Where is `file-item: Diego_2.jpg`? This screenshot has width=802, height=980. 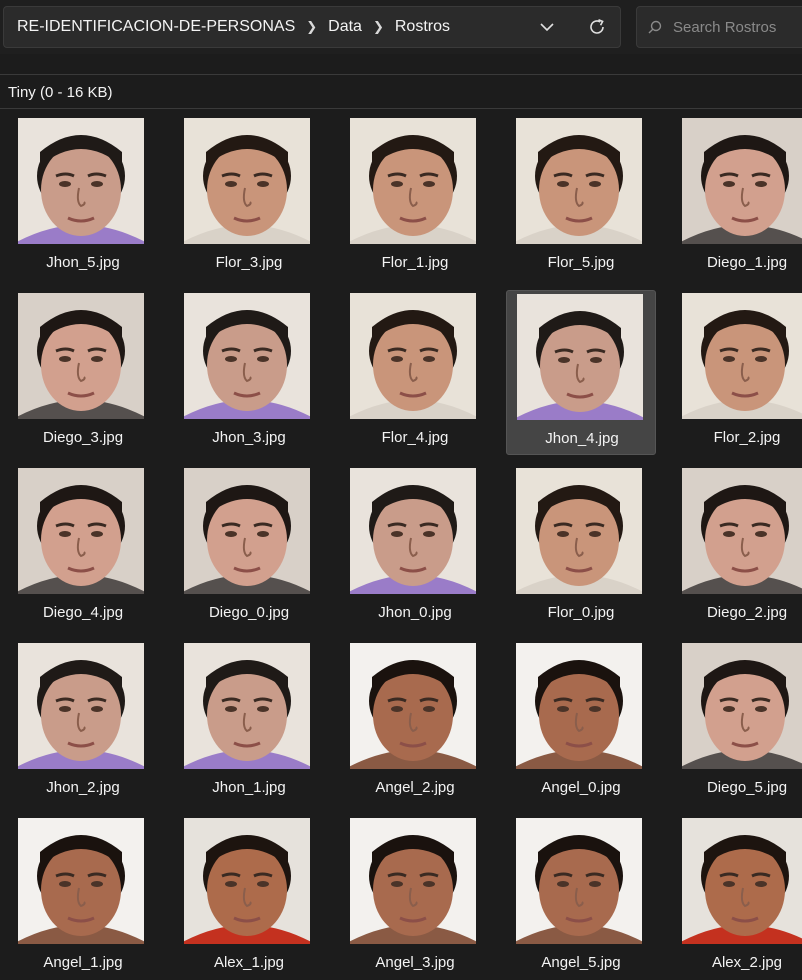
file-item: Diego_2.jpg is located at coordinates (737, 547).